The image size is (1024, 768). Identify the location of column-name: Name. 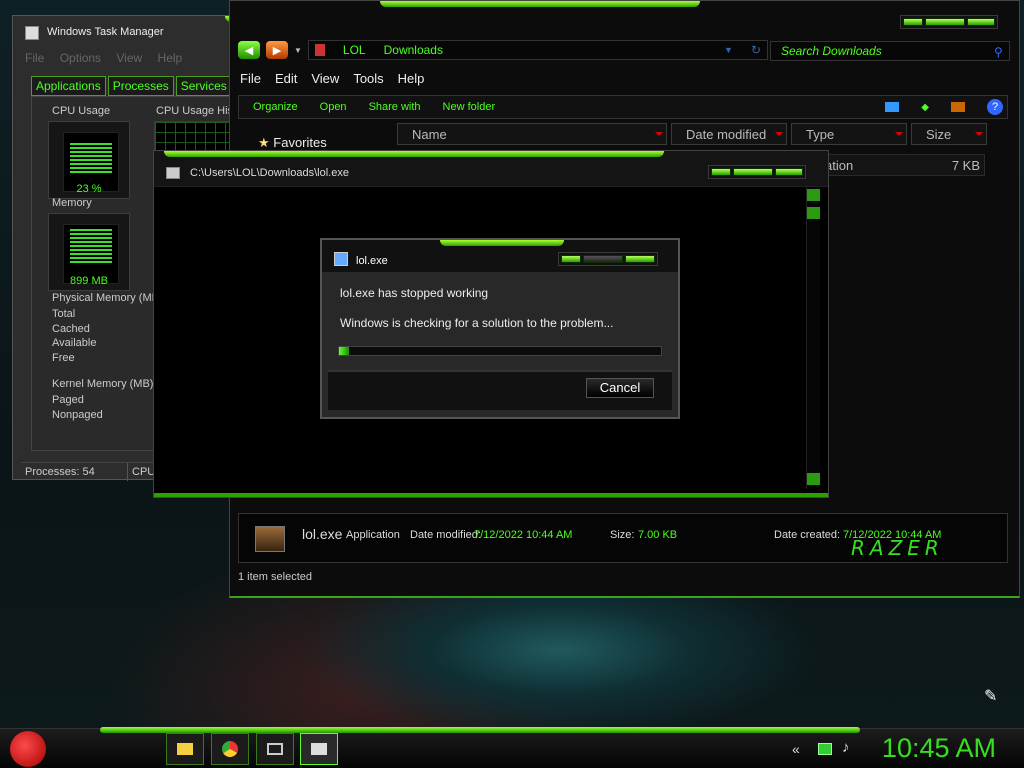
(532, 134).